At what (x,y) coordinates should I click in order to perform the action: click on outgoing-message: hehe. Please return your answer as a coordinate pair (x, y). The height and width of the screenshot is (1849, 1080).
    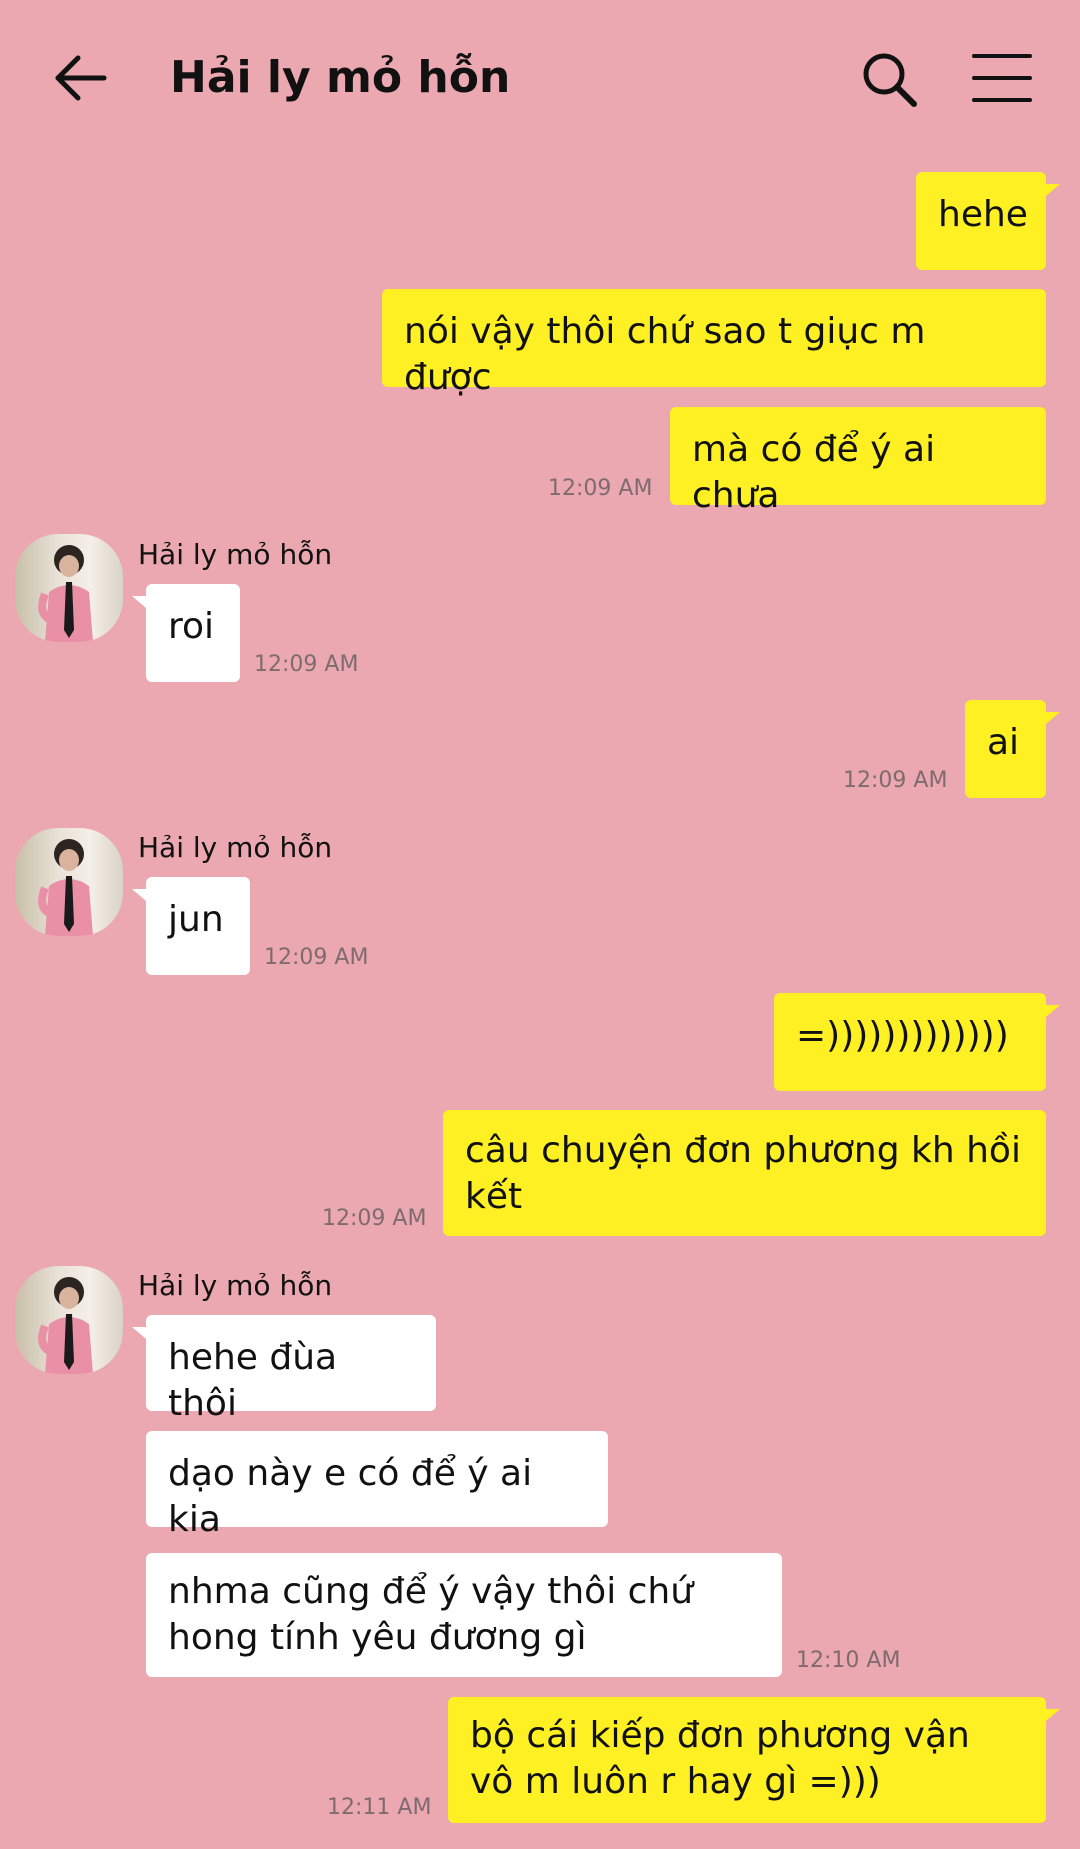
    Looking at the image, I should click on (981, 221).